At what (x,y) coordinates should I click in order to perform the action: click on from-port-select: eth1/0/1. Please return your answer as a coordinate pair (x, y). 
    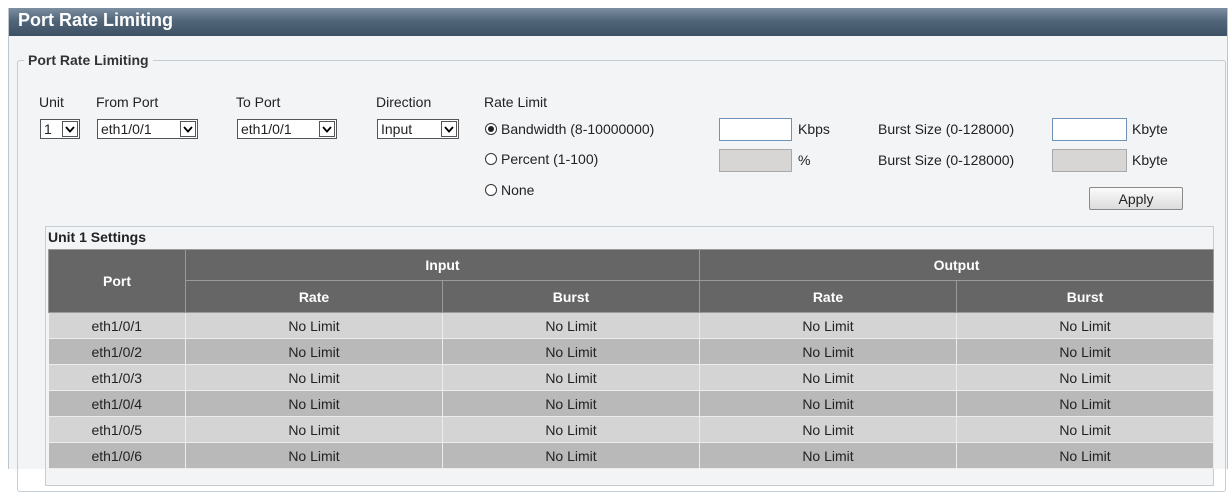
    Looking at the image, I should click on (147, 129).